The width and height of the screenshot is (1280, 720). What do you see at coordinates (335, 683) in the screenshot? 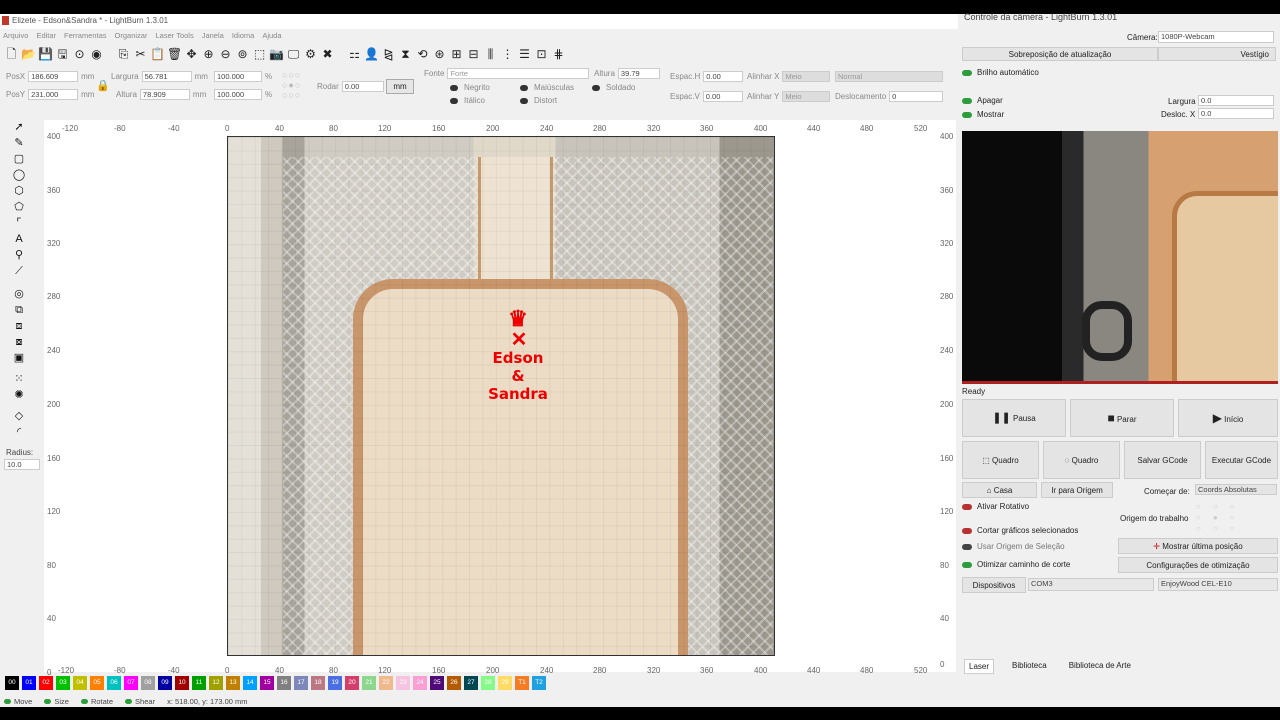
I see `color-swatch: 19` at bounding box center [335, 683].